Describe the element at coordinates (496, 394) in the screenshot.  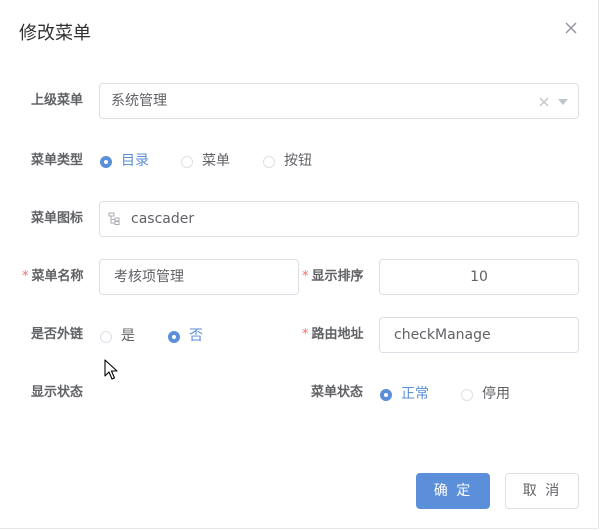
I see `radio-label: 停用` at that location.